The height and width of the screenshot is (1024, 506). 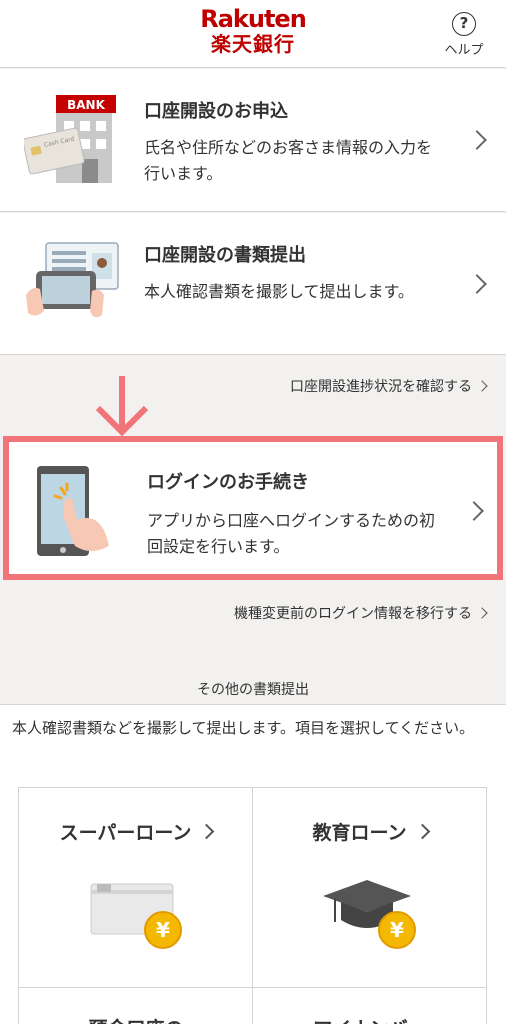 I want to click on login-procedure-title: ログインのお手続き, so click(x=228, y=482).